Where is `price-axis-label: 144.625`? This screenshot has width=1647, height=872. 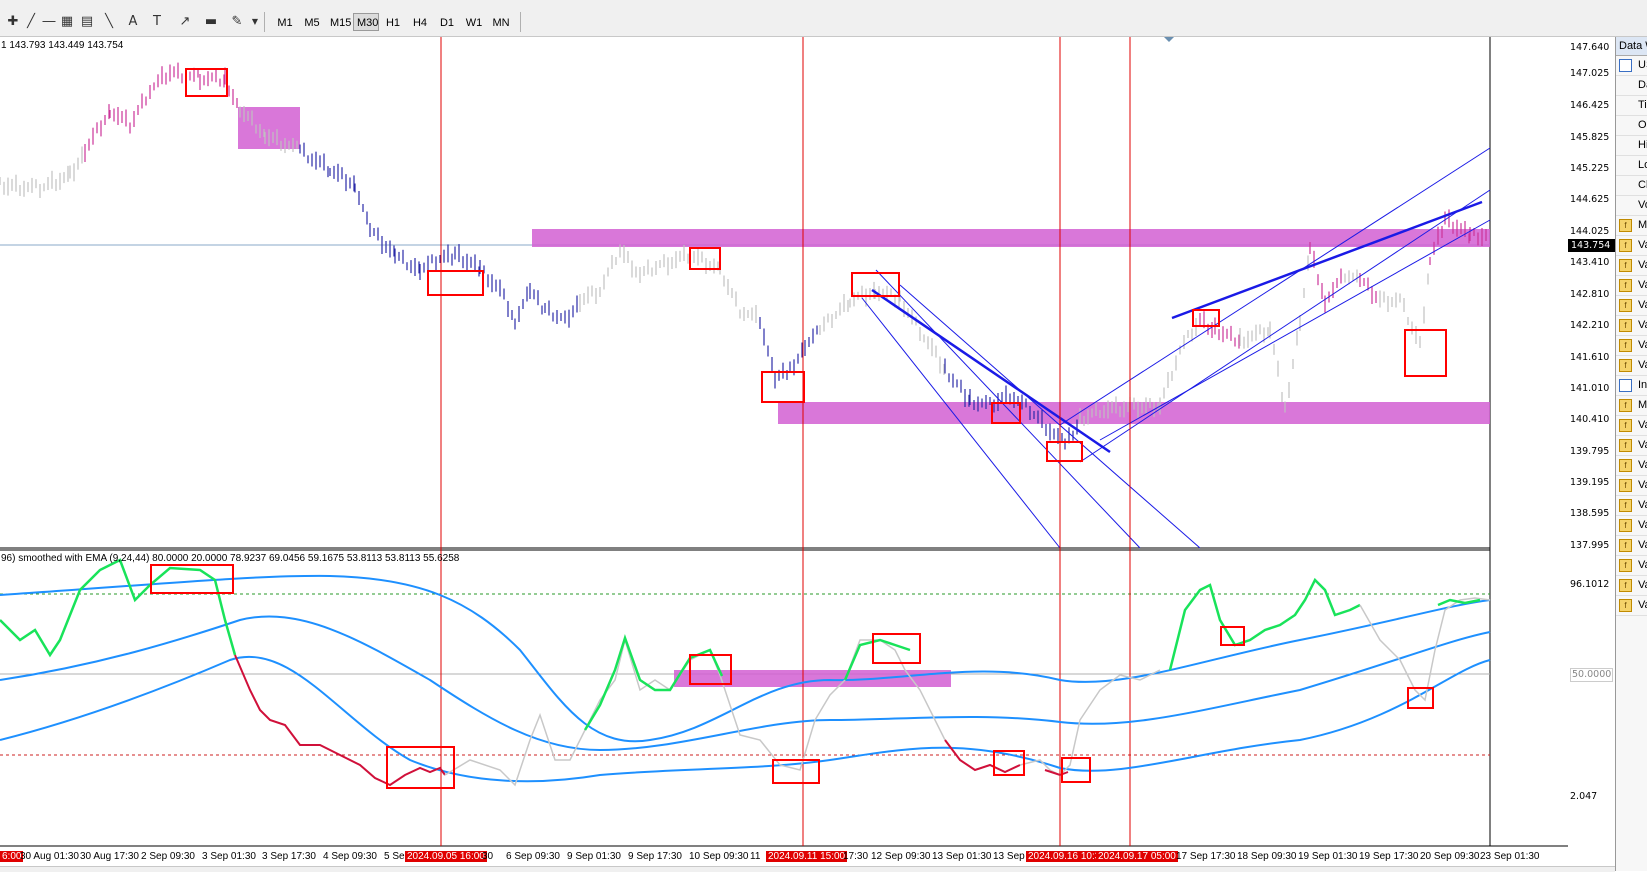 price-axis-label: 144.625 is located at coordinates (1590, 199).